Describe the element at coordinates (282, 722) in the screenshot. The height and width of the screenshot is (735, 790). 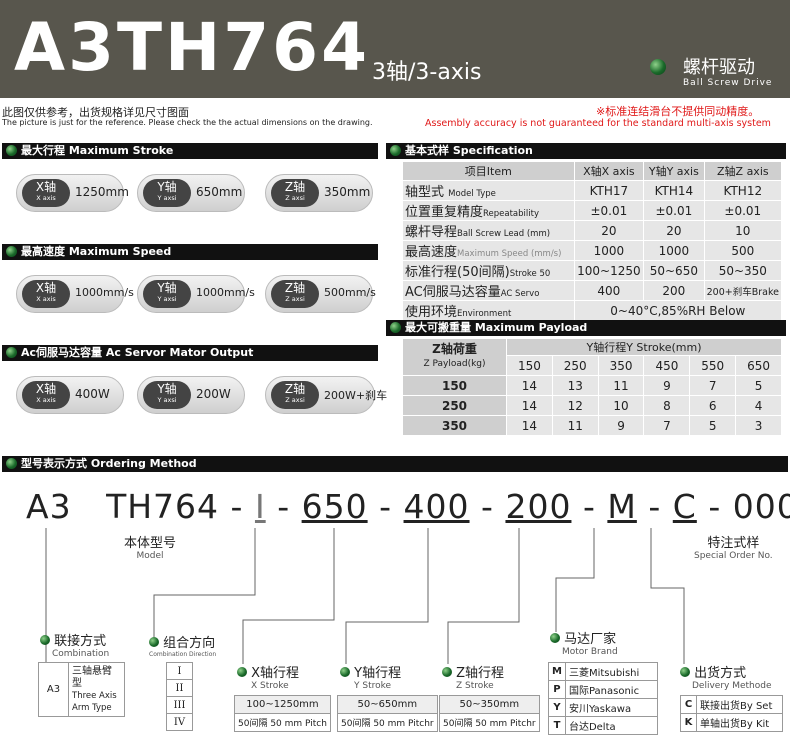
I see `table-row: 50间隔 50 mm Pitch` at that location.